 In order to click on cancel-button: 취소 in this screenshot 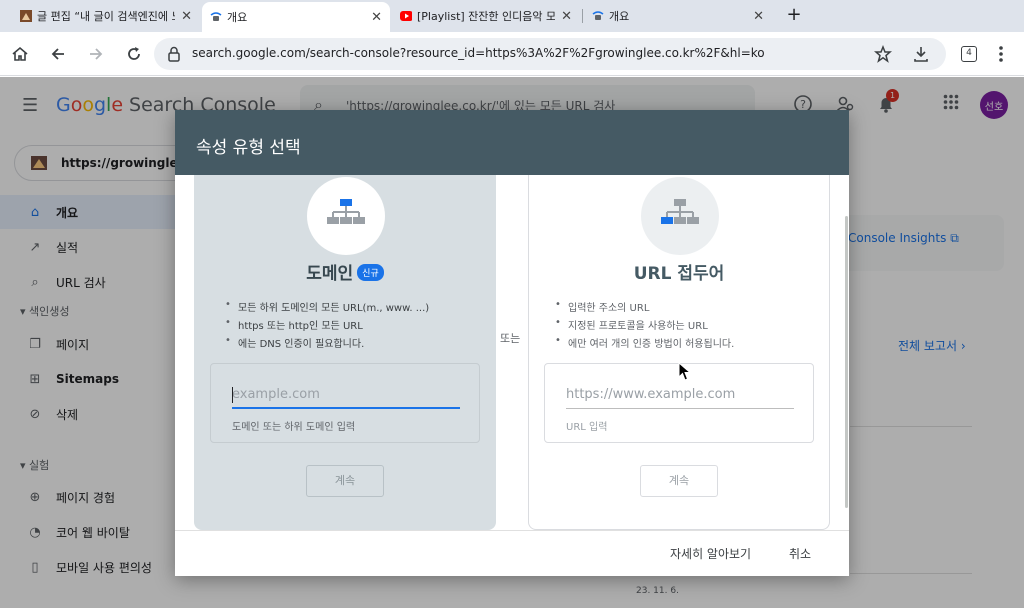, I will do `click(800, 553)`.